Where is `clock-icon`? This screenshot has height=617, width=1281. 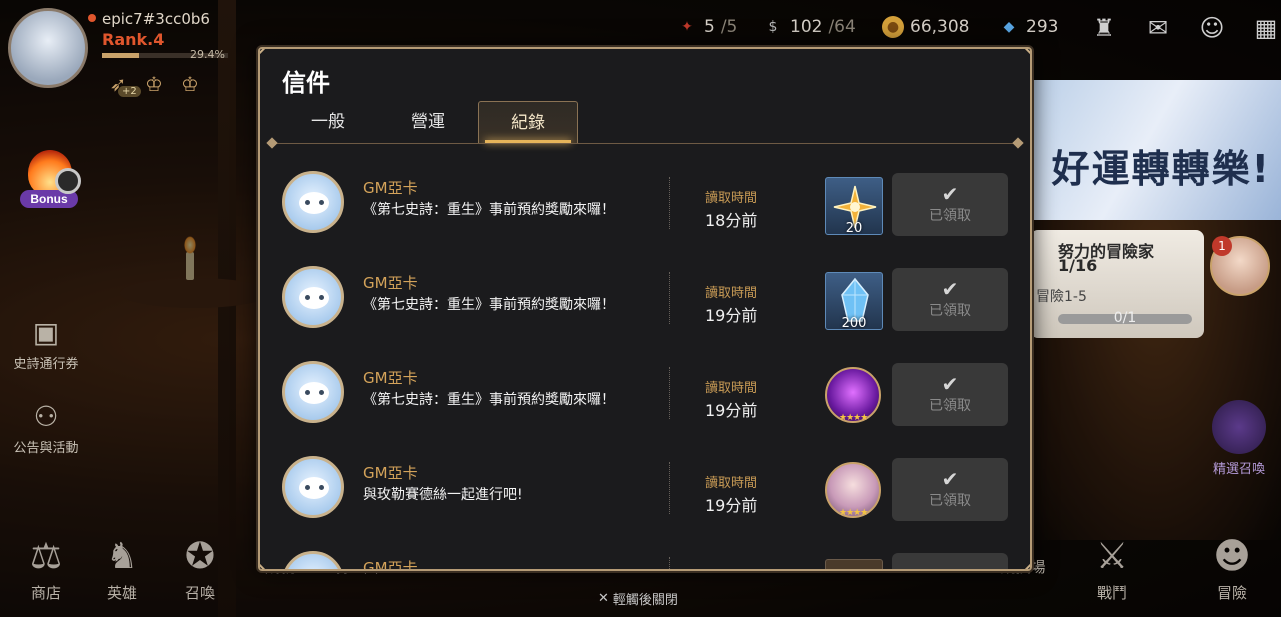
clock-icon is located at coordinates (68, 181).